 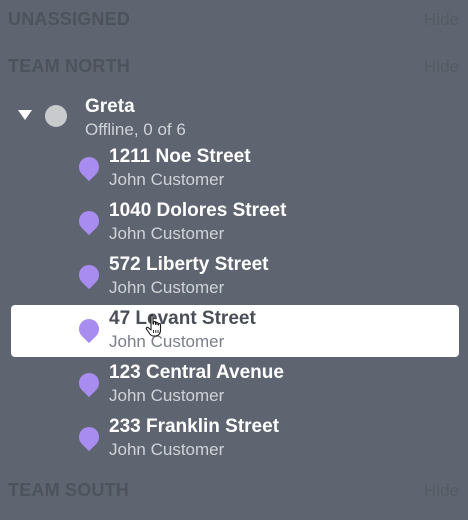 I want to click on section-title-team-south: TEAM SOUTH, so click(x=68, y=490).